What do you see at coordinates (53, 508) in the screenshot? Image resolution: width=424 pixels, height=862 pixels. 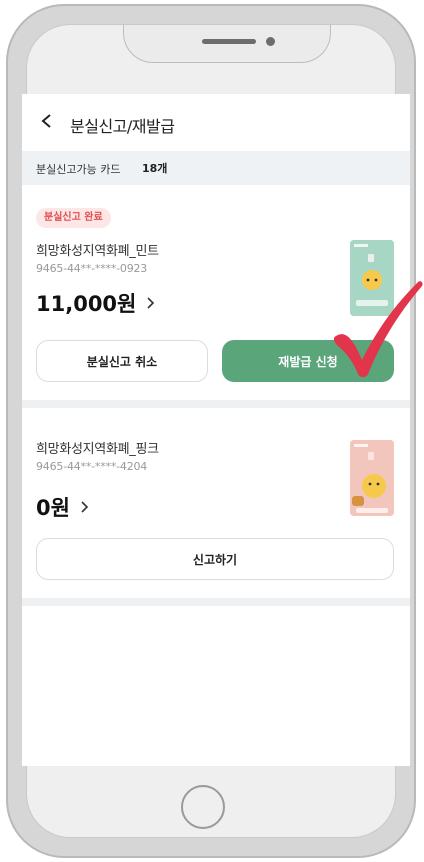 I see `balance-amount: 0원` at bounding box center [53, 508].